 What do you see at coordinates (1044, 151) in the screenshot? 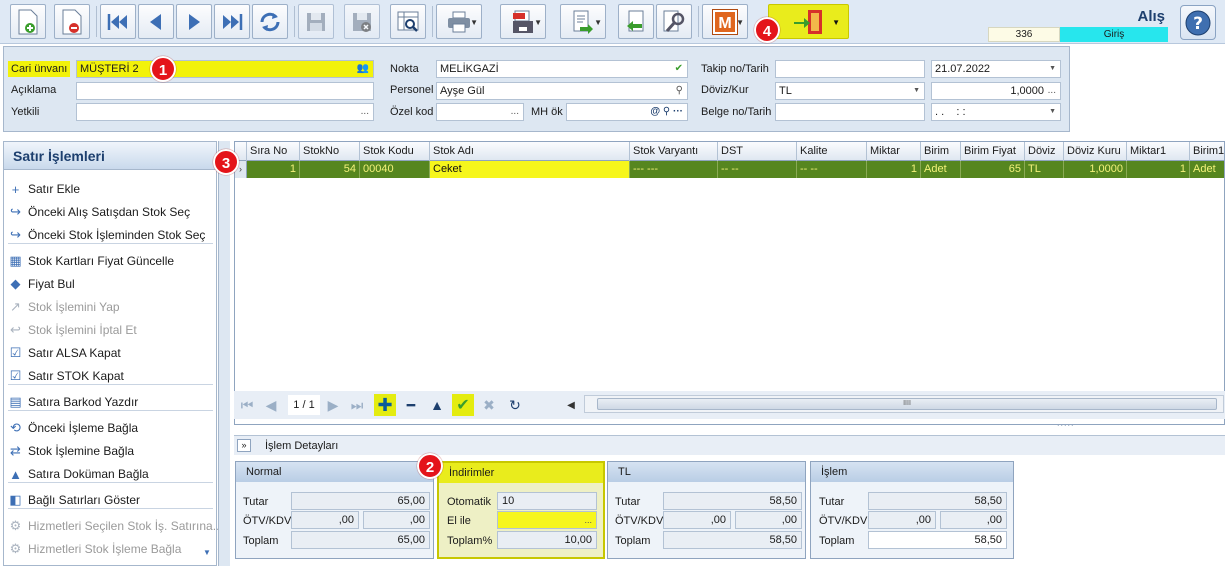
I see `column-header: Döviz` at bounding box center [1044, 151].